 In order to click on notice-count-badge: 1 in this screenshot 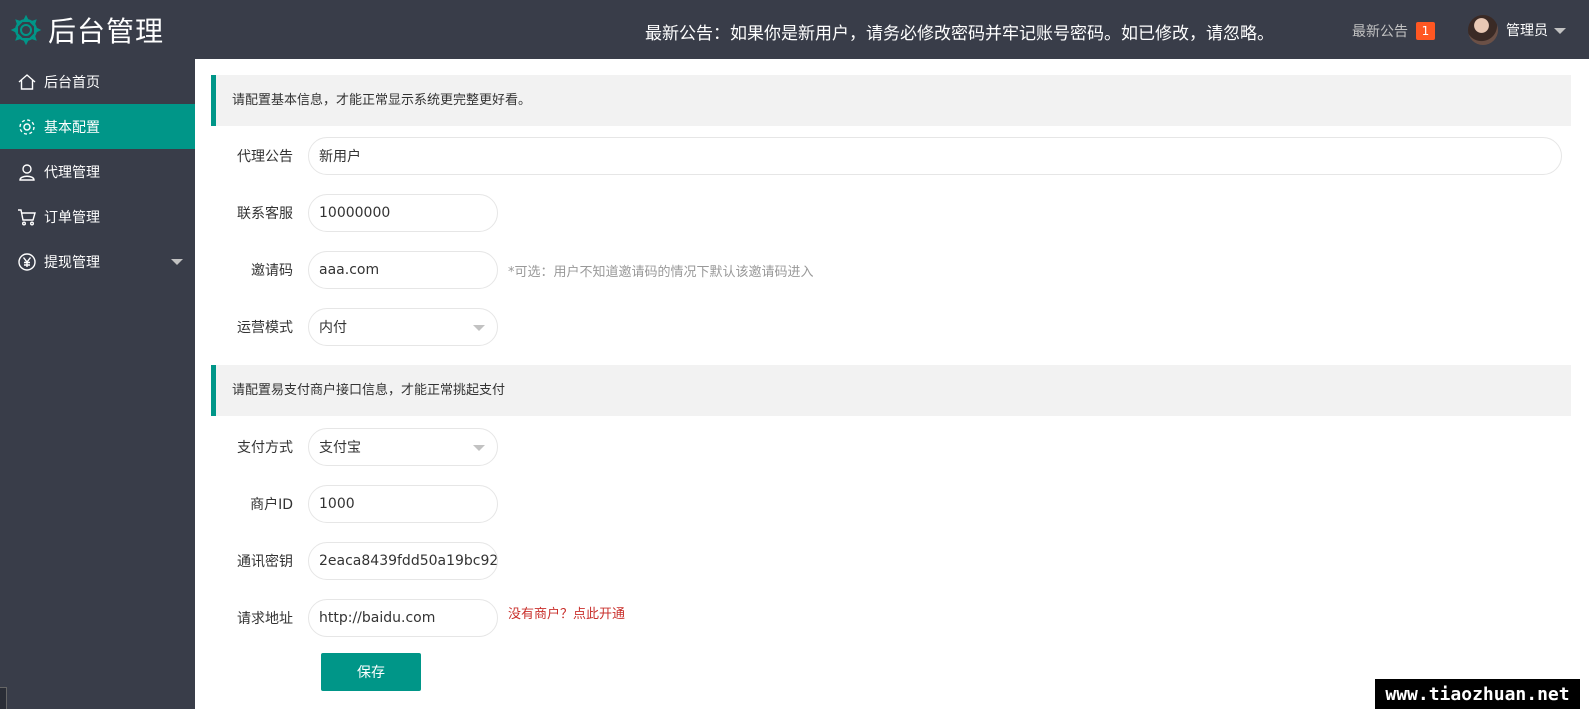, I will do `click(1425, 31)`.